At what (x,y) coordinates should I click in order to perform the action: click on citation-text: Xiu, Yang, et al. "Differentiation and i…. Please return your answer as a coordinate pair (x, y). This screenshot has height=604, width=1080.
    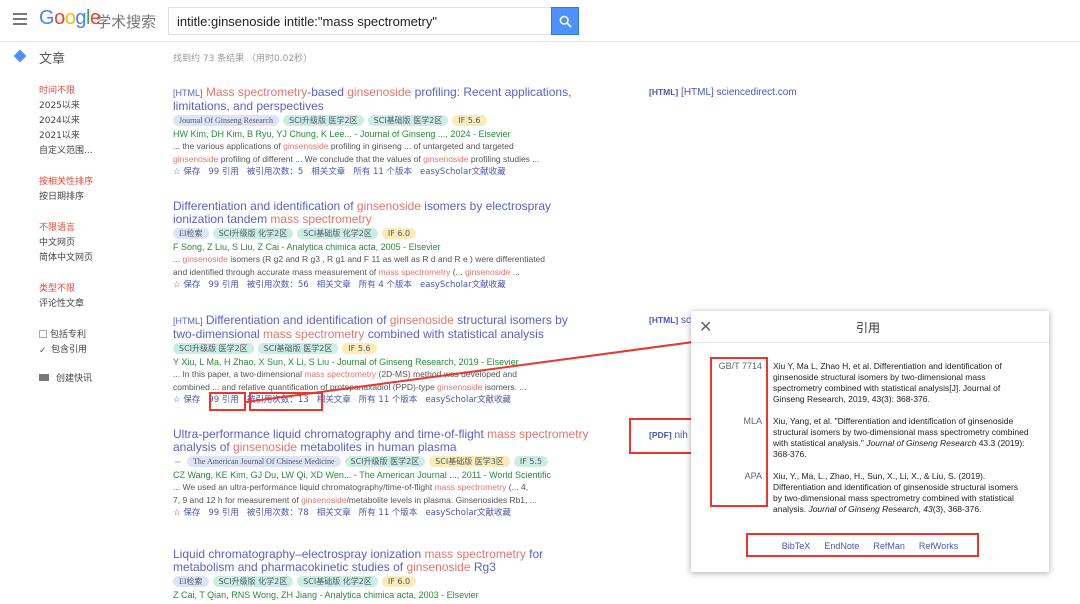
    Looking at the image, I should click on (901, 438).